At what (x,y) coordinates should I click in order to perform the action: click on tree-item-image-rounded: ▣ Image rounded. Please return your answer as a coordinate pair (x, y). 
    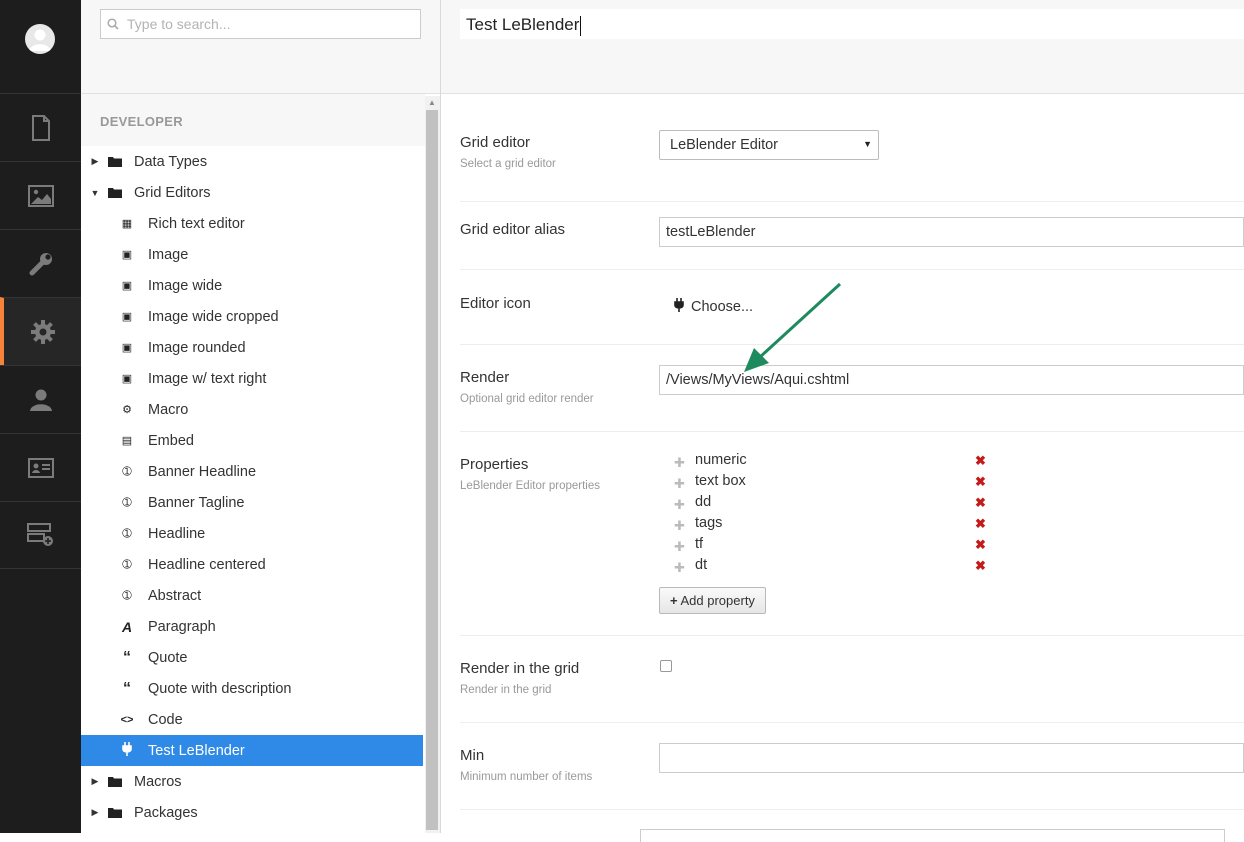
    Looking at the image, I should click on (252, 347).